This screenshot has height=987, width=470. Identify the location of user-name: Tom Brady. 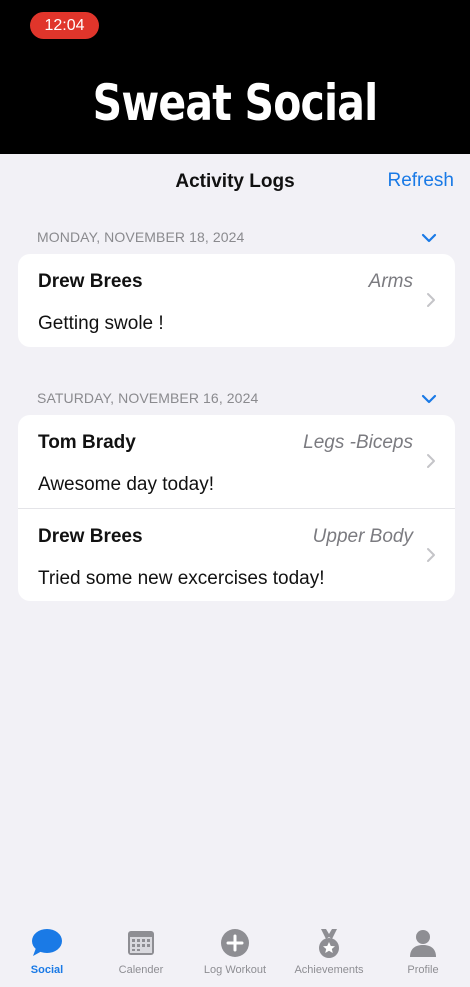
(87, 442).